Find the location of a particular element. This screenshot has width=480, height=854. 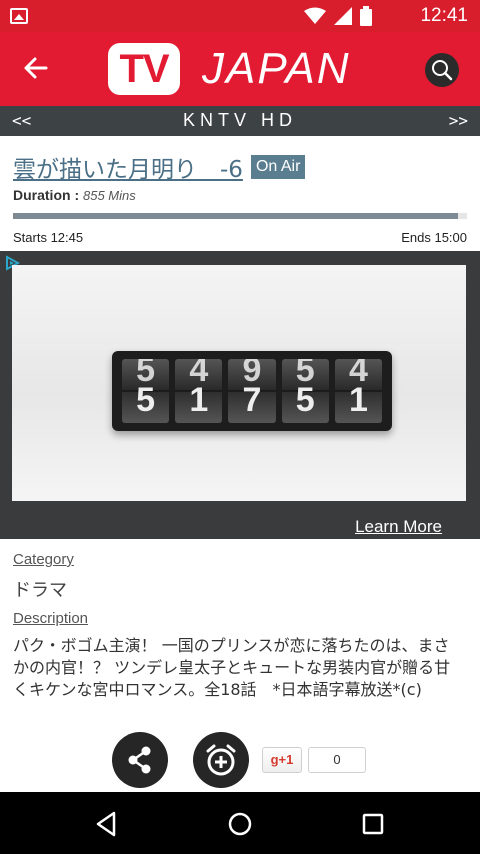

back-button is located at coordinates (37, 69).